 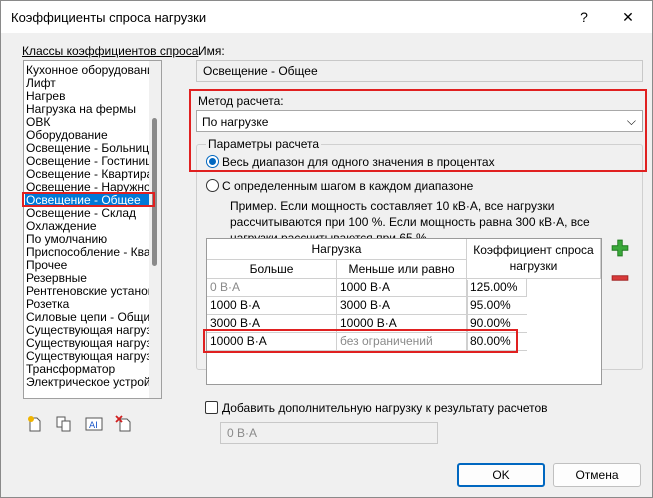 What do you see at coordinates (242, 433) in the screenshot?
I see `additional-load-value: 0 В·А` at bounding box center [242, 433].